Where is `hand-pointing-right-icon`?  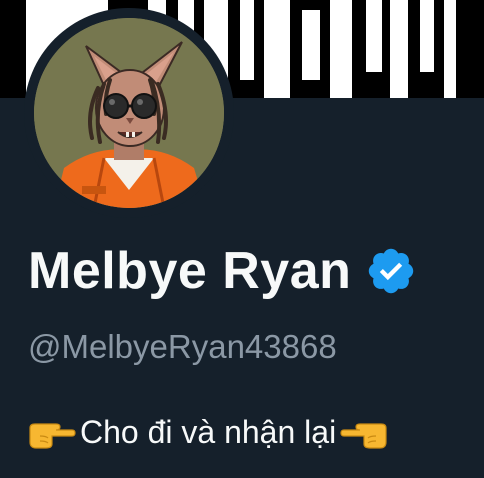
hand-pointing-right-icon is located at coordinates (52, 436).